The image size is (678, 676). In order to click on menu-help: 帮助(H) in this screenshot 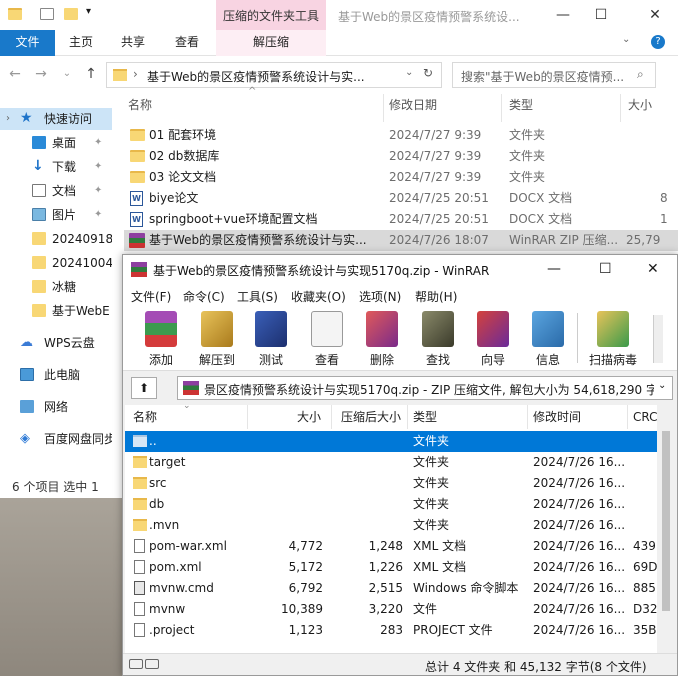, I will do `click(436, 296)`.